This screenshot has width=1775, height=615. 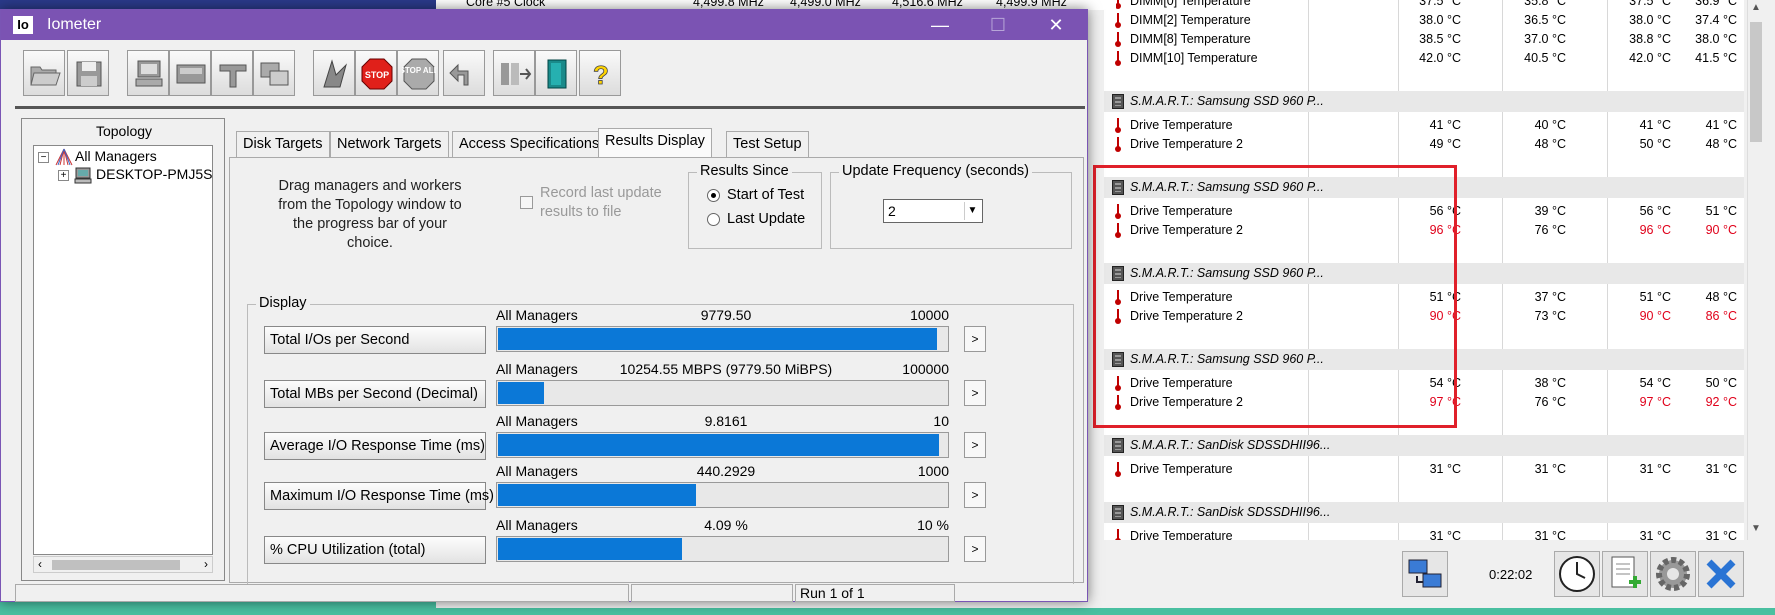 I want to click on sensor-value: 38 °C, so click(x=1550, y=383).